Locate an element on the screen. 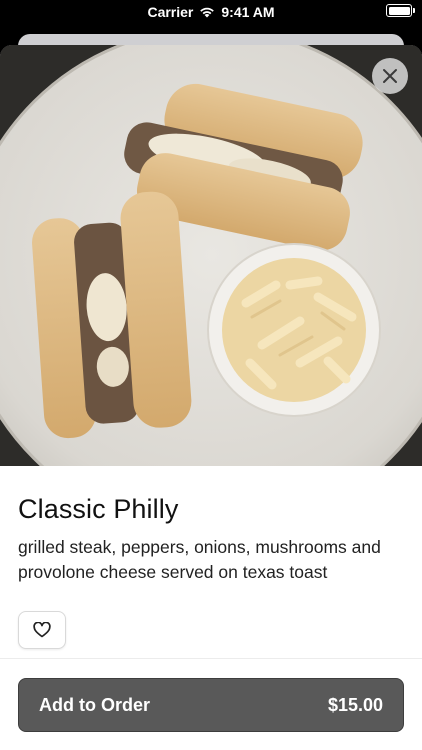 This screenshot has height=750, width=422. heart-icon is located at coordinates (42, 630).